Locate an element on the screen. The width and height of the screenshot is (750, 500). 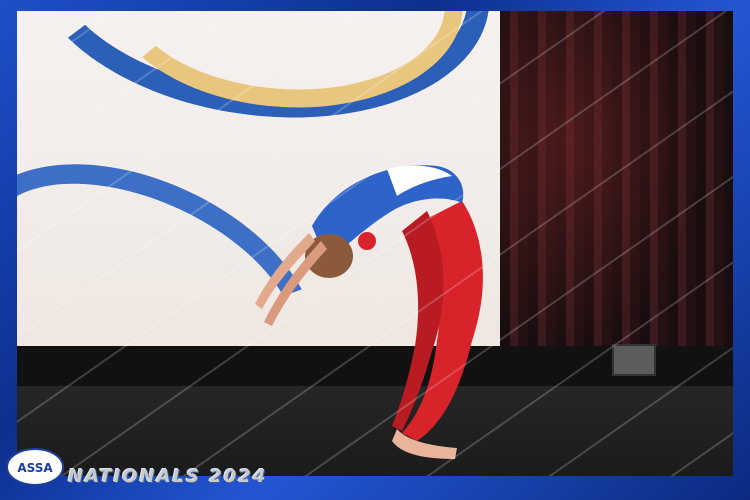
stage-light is located at coordinates (634, 360).